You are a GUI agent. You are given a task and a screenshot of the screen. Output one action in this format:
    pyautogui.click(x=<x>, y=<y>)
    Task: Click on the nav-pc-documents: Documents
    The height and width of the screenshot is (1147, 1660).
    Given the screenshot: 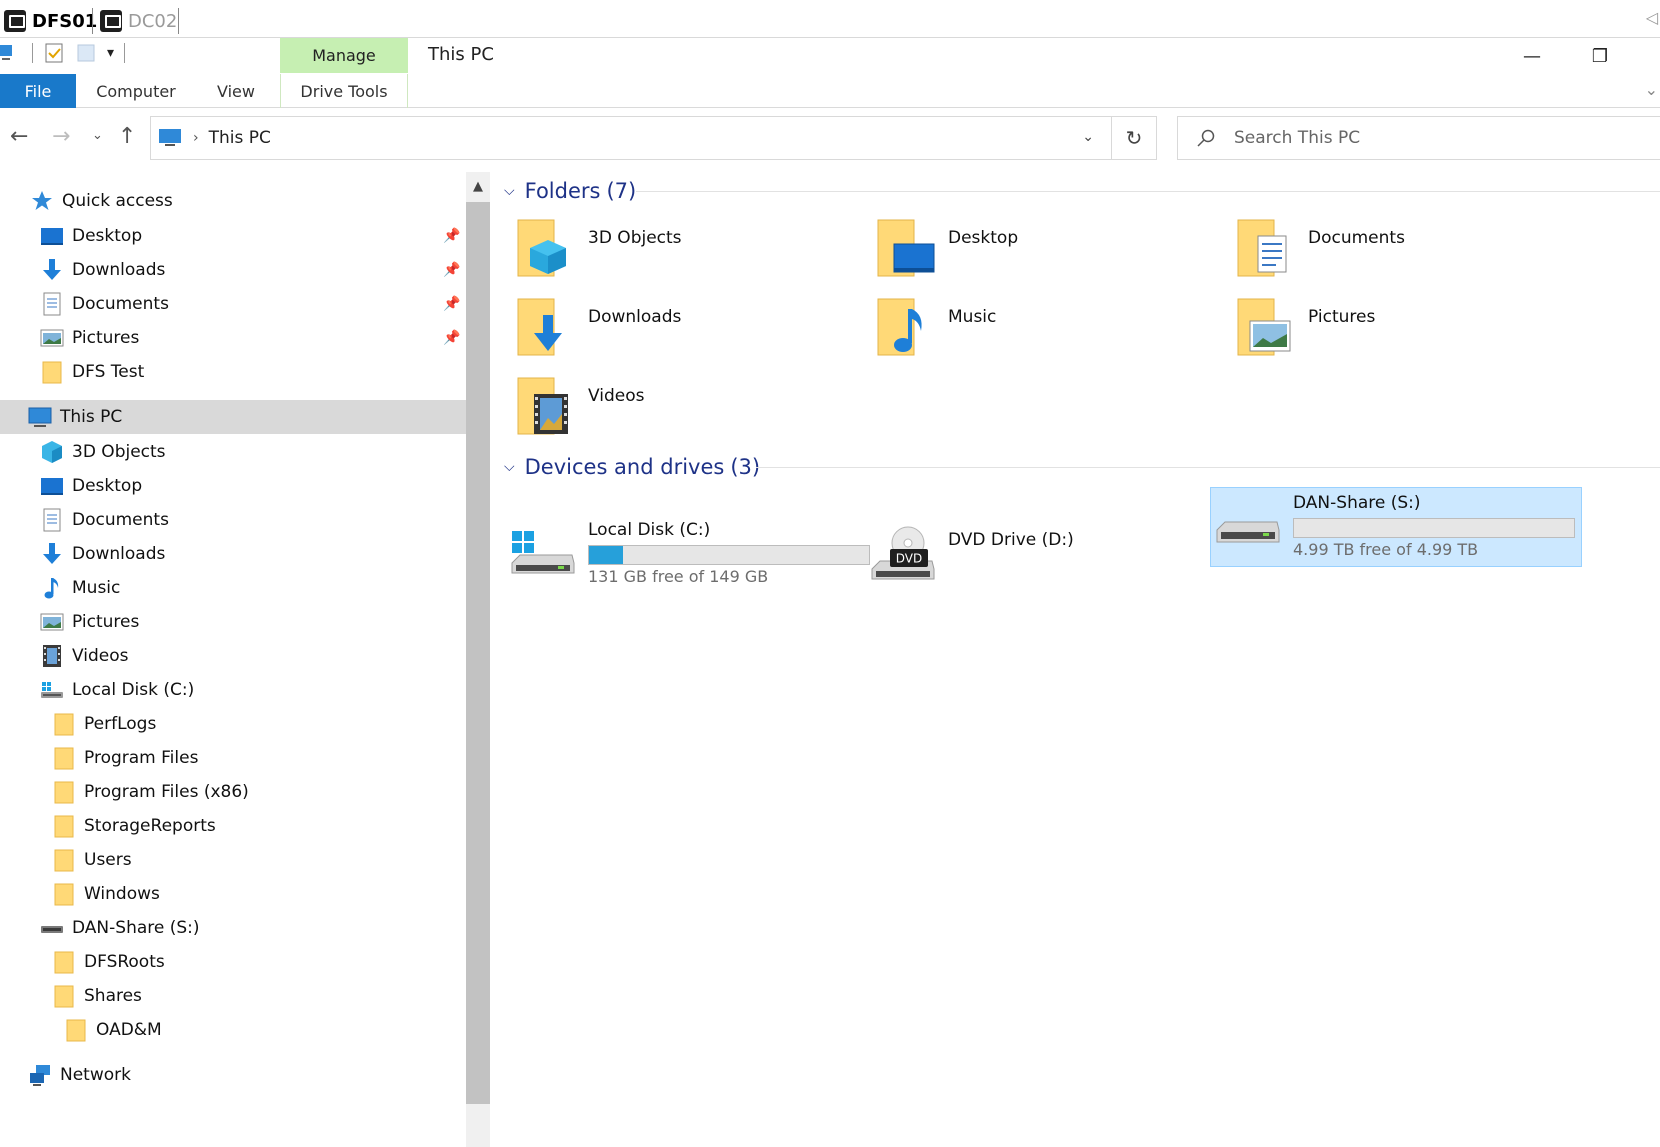 What is the action you would take?
    pyautogui.click(x=233, y=520)
    